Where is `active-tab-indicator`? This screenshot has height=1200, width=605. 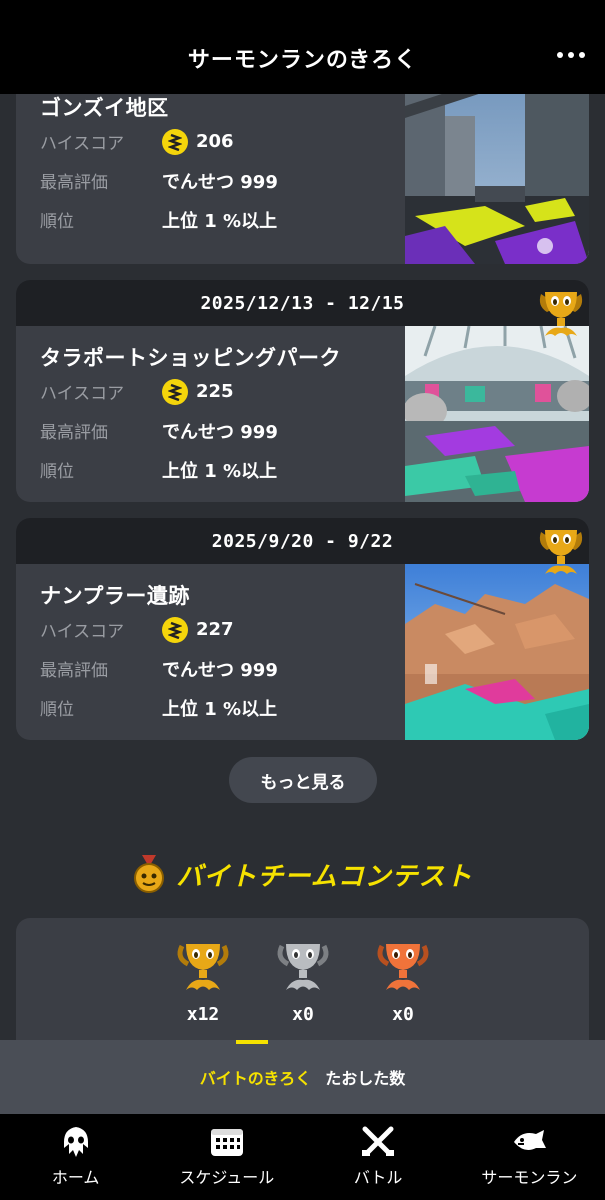
active-tab-indicator is located at coordinates (252, 1042).